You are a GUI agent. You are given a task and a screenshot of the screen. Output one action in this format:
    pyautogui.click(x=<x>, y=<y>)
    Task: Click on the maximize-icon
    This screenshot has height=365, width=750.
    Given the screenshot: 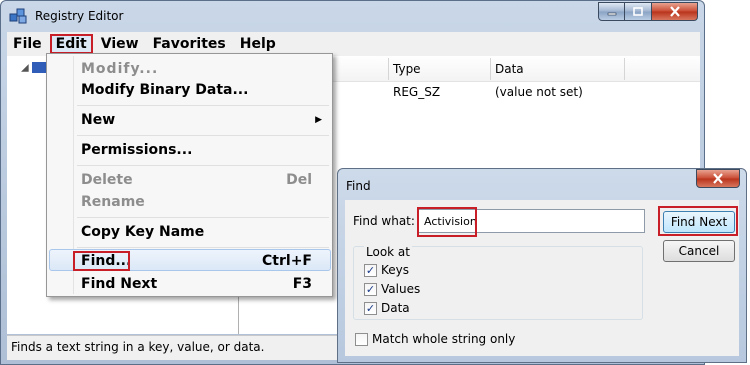 What is the action you would take?
    pyautogui.click(x=638, y=11)
    